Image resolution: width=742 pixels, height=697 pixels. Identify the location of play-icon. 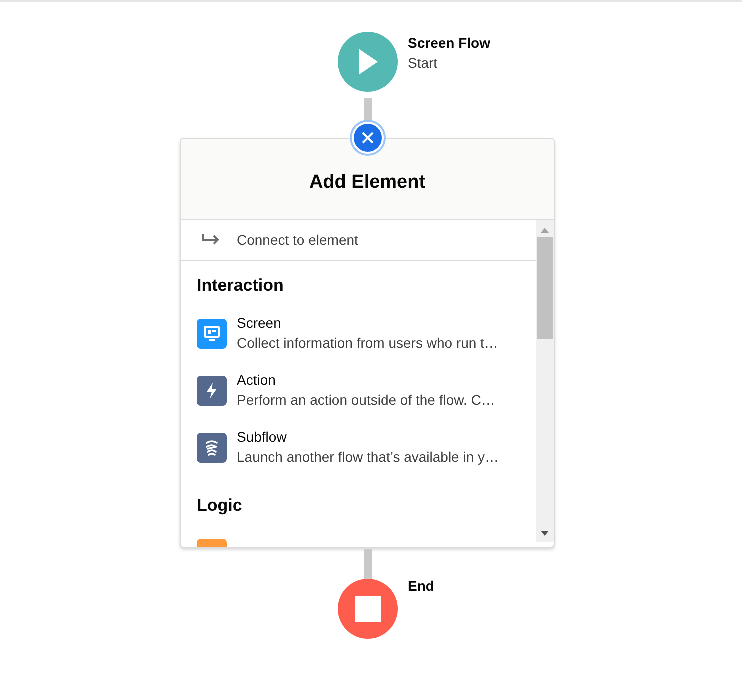
(368, 62).